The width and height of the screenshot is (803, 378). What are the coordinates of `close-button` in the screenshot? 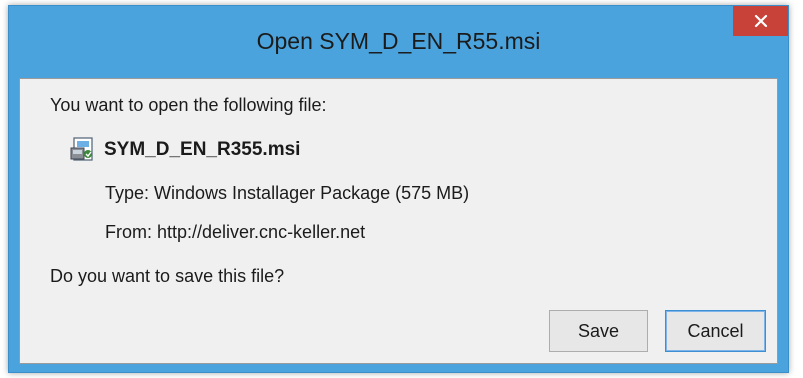 It's located at (760, 21).